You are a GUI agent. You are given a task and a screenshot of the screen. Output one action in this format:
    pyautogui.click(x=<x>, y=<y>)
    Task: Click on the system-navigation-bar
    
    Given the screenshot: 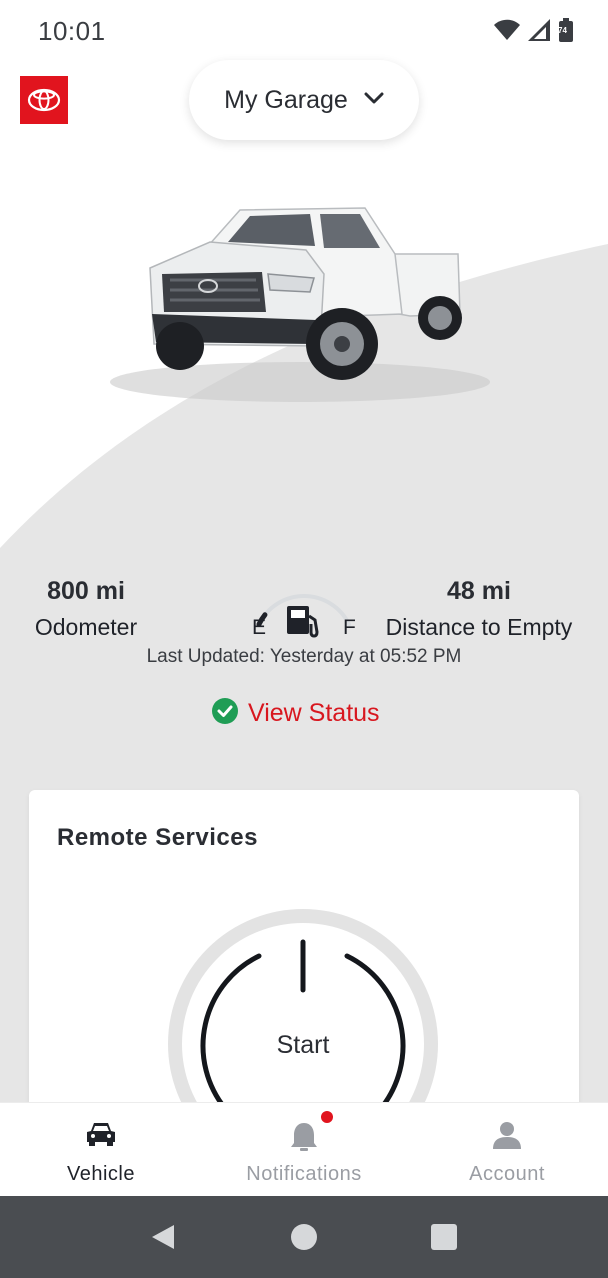 What is the action you would take?
    pyautogui.click(x=304, y=1237)
    